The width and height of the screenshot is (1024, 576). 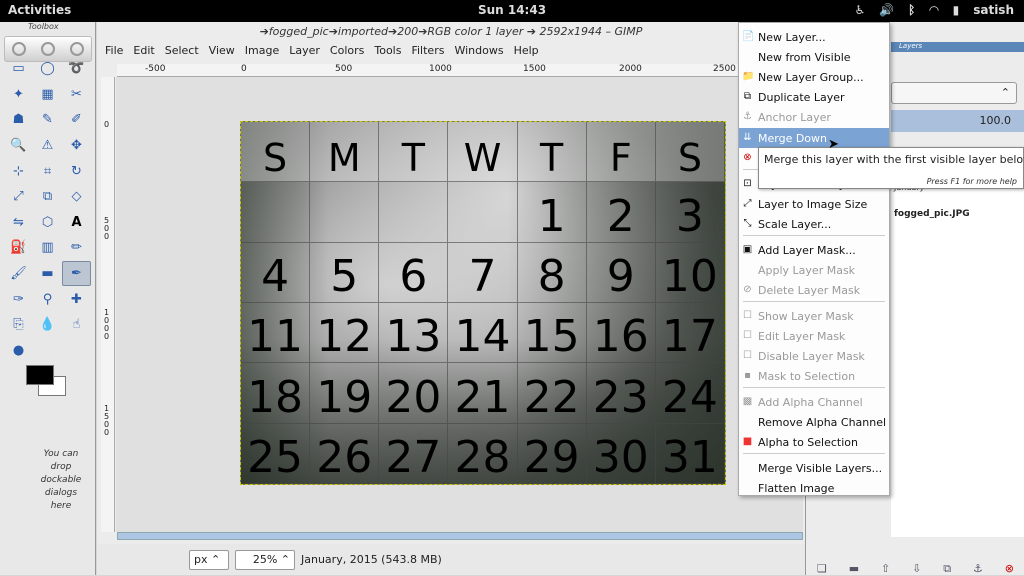 What do you see at coordinates (18, 248) in the screenshot?
I see `bucket-fill-icon: ⛽` at bounding box center [18, 248].